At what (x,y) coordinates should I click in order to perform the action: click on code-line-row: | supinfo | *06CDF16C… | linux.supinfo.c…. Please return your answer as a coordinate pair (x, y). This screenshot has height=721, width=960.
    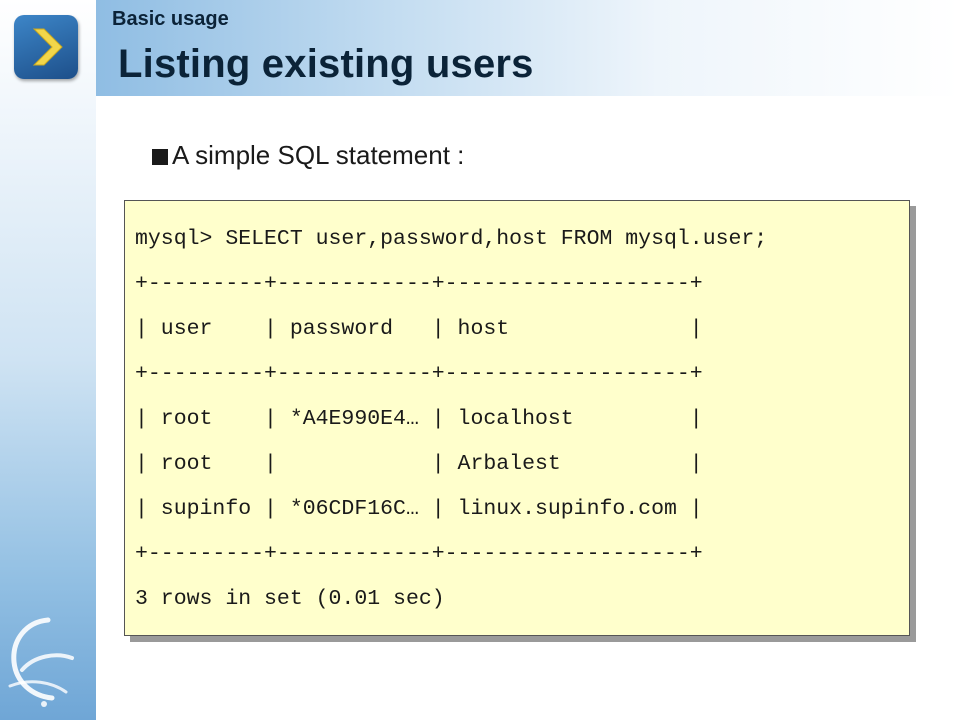
    Looking at the image, I should click on (419, 509).